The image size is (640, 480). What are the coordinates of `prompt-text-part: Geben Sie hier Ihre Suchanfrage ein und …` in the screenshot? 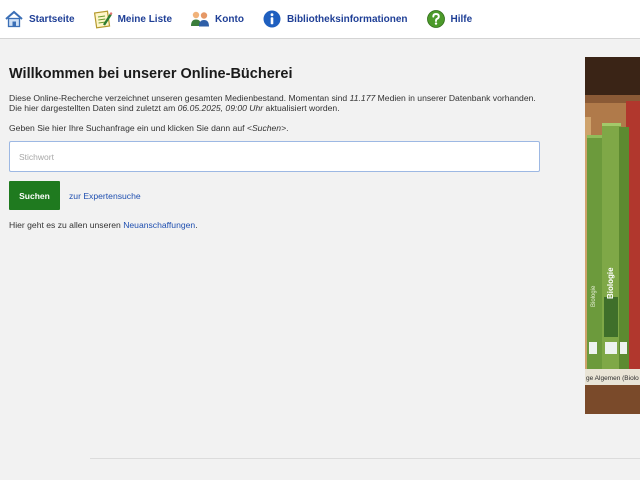 It's located at (128, 128).